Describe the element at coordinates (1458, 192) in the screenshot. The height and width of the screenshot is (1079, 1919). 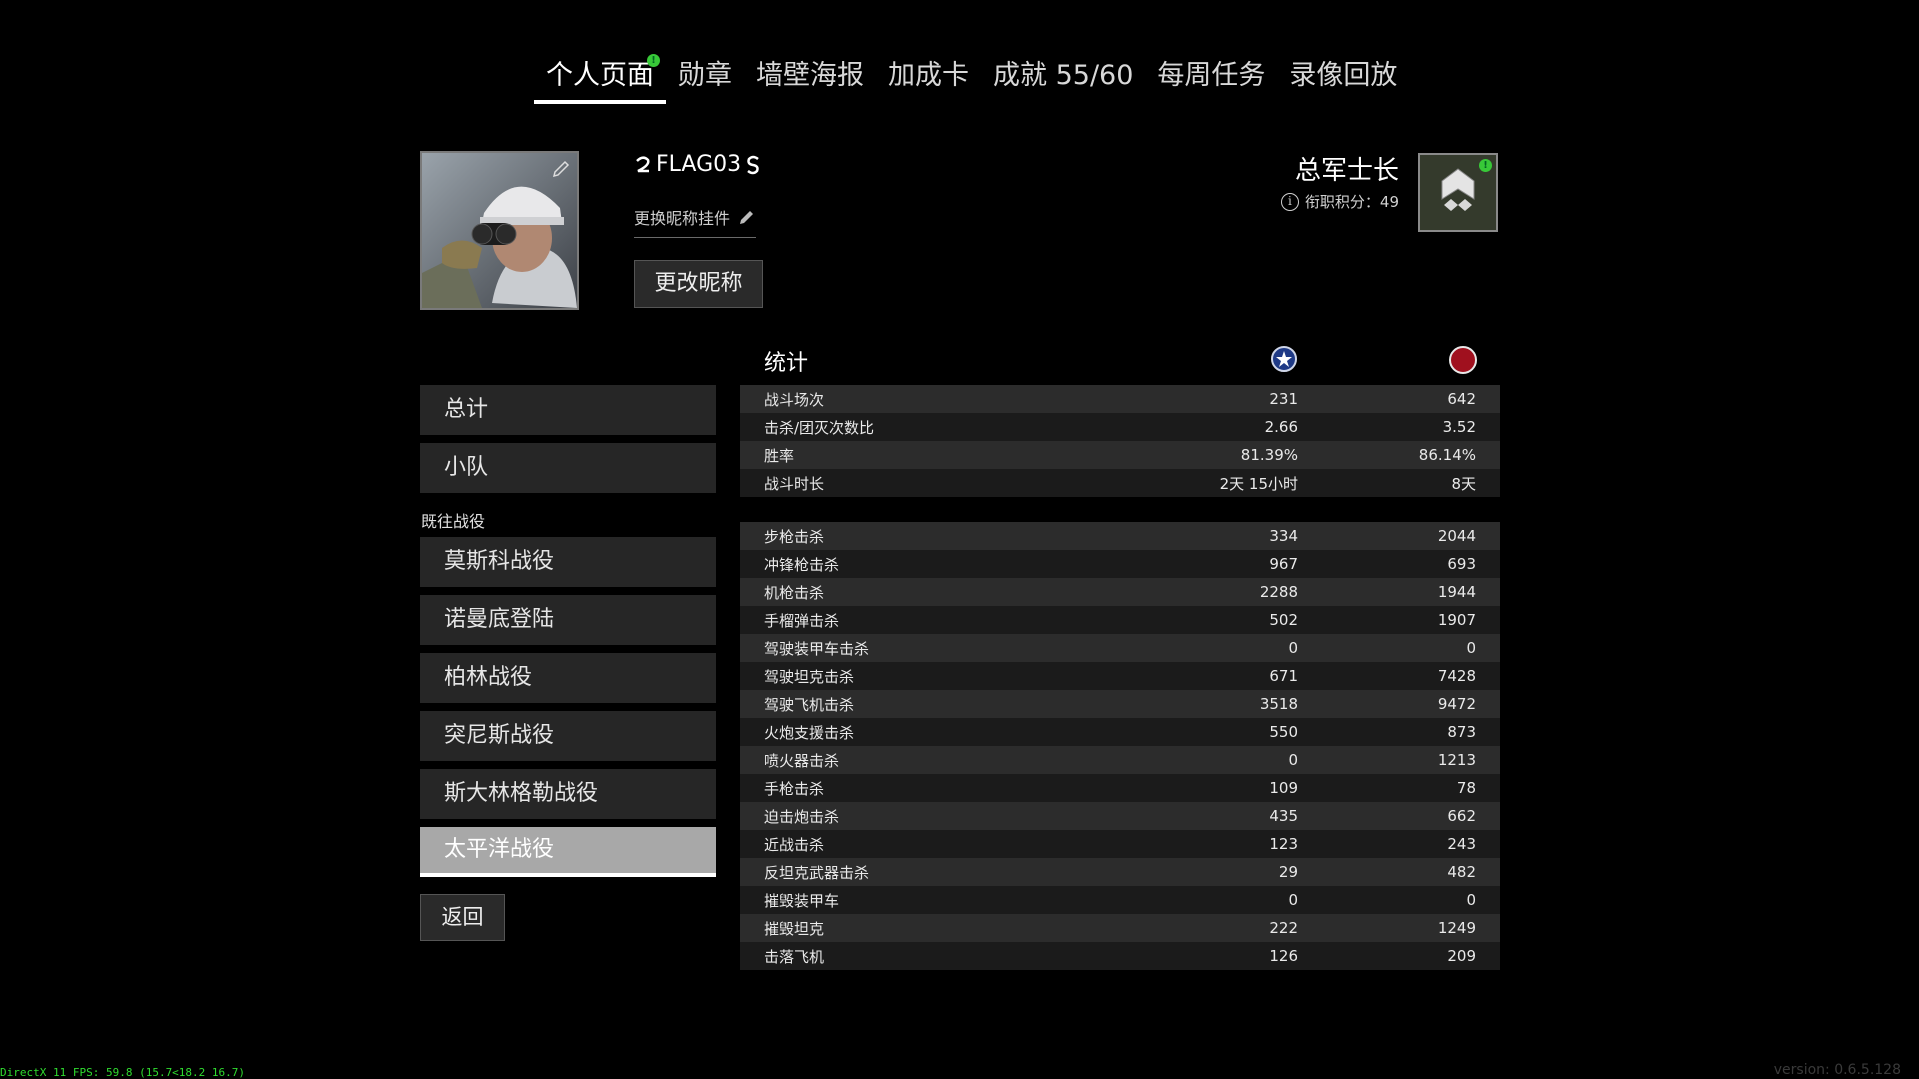
I see `rank-badge: !` at that location.